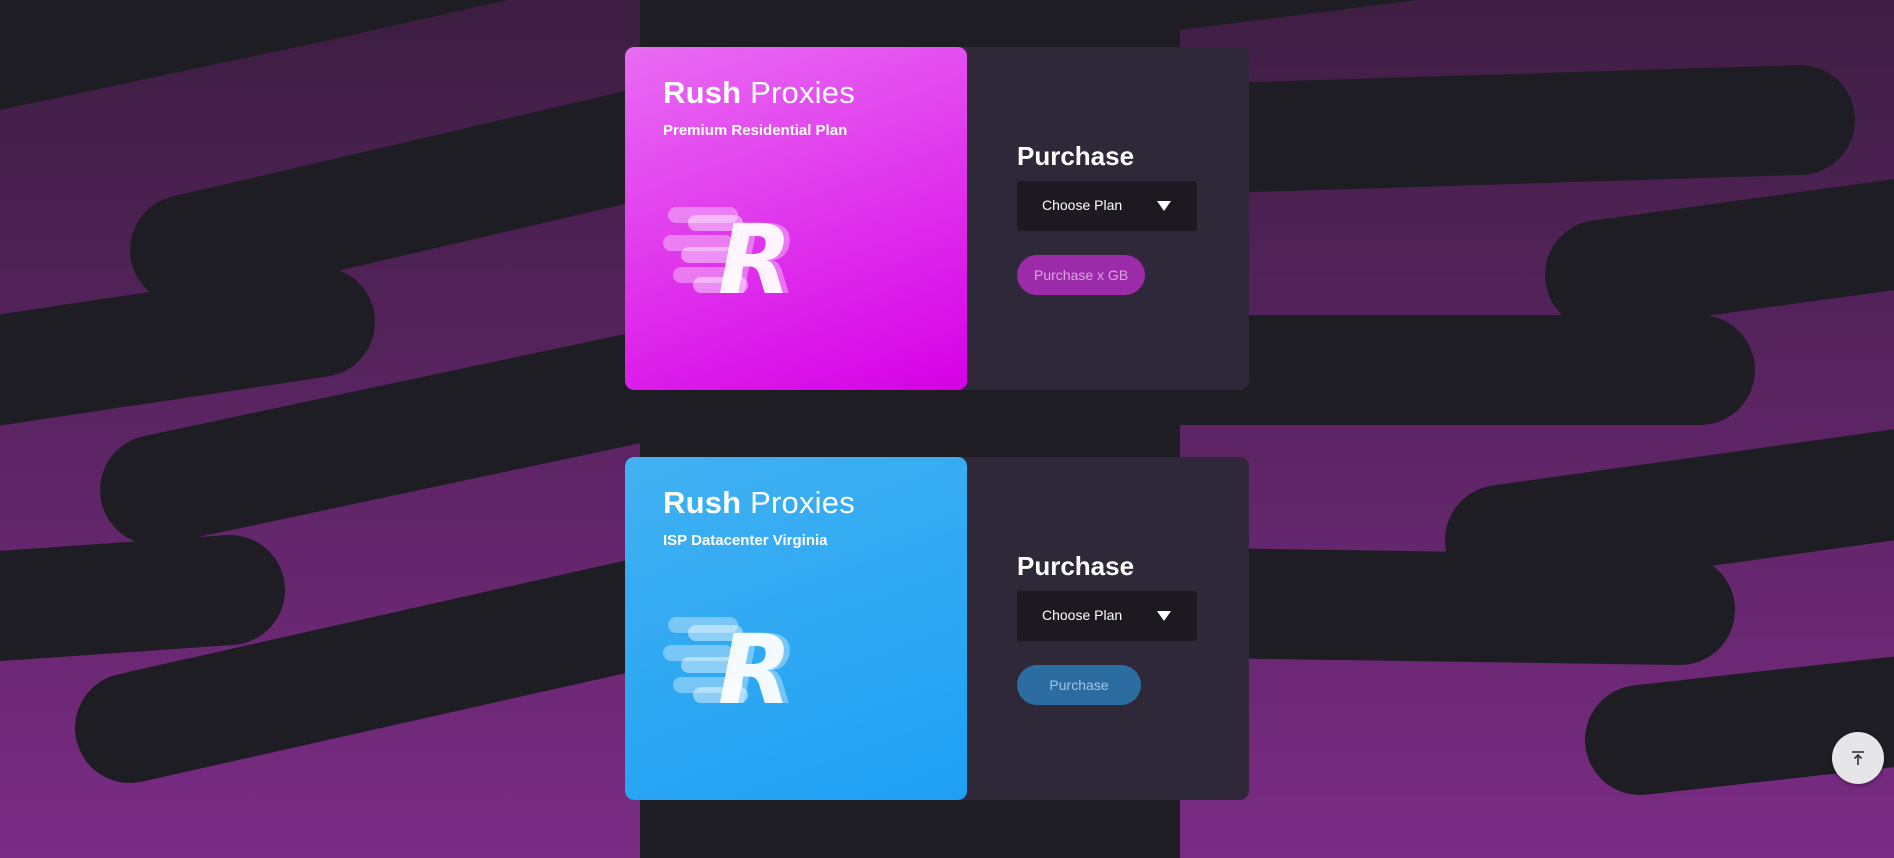 This screenshot has width=1894, height=858. Describe the element at coordinates (745, 540) in the screenshot. I see `plan-name: ISP Datacenter Virginia` at that location.